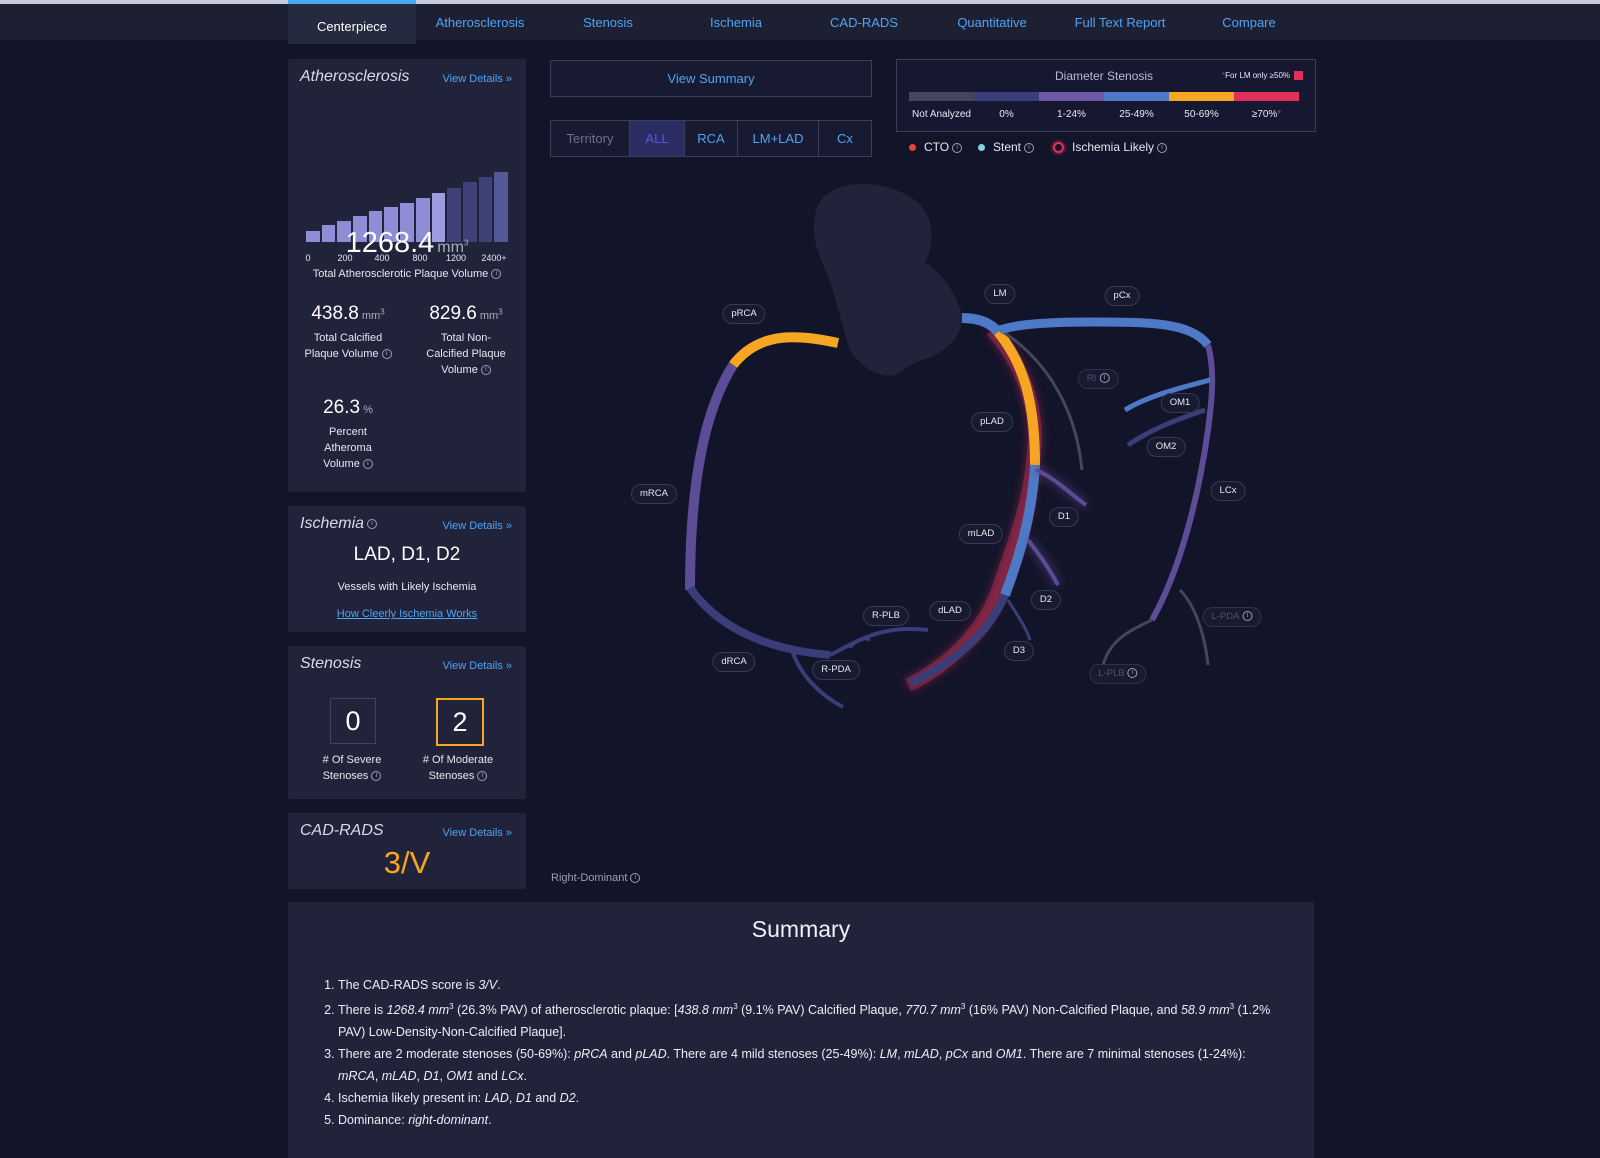 This screenshot has height=1158, width=1600. Describe the element at coordinates (1122, 296) in the screenshot. I see `label-pcx: pCx` at that location.